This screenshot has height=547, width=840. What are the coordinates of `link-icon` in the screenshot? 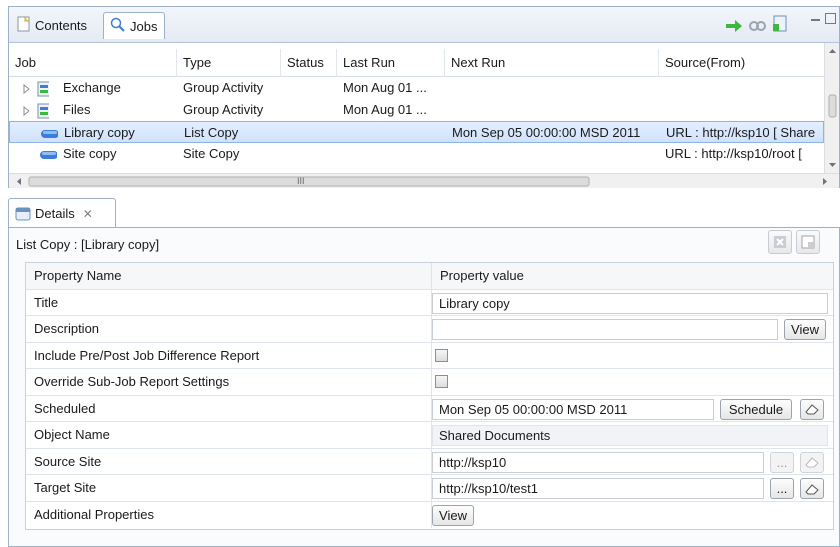 It's located at (758, 26).